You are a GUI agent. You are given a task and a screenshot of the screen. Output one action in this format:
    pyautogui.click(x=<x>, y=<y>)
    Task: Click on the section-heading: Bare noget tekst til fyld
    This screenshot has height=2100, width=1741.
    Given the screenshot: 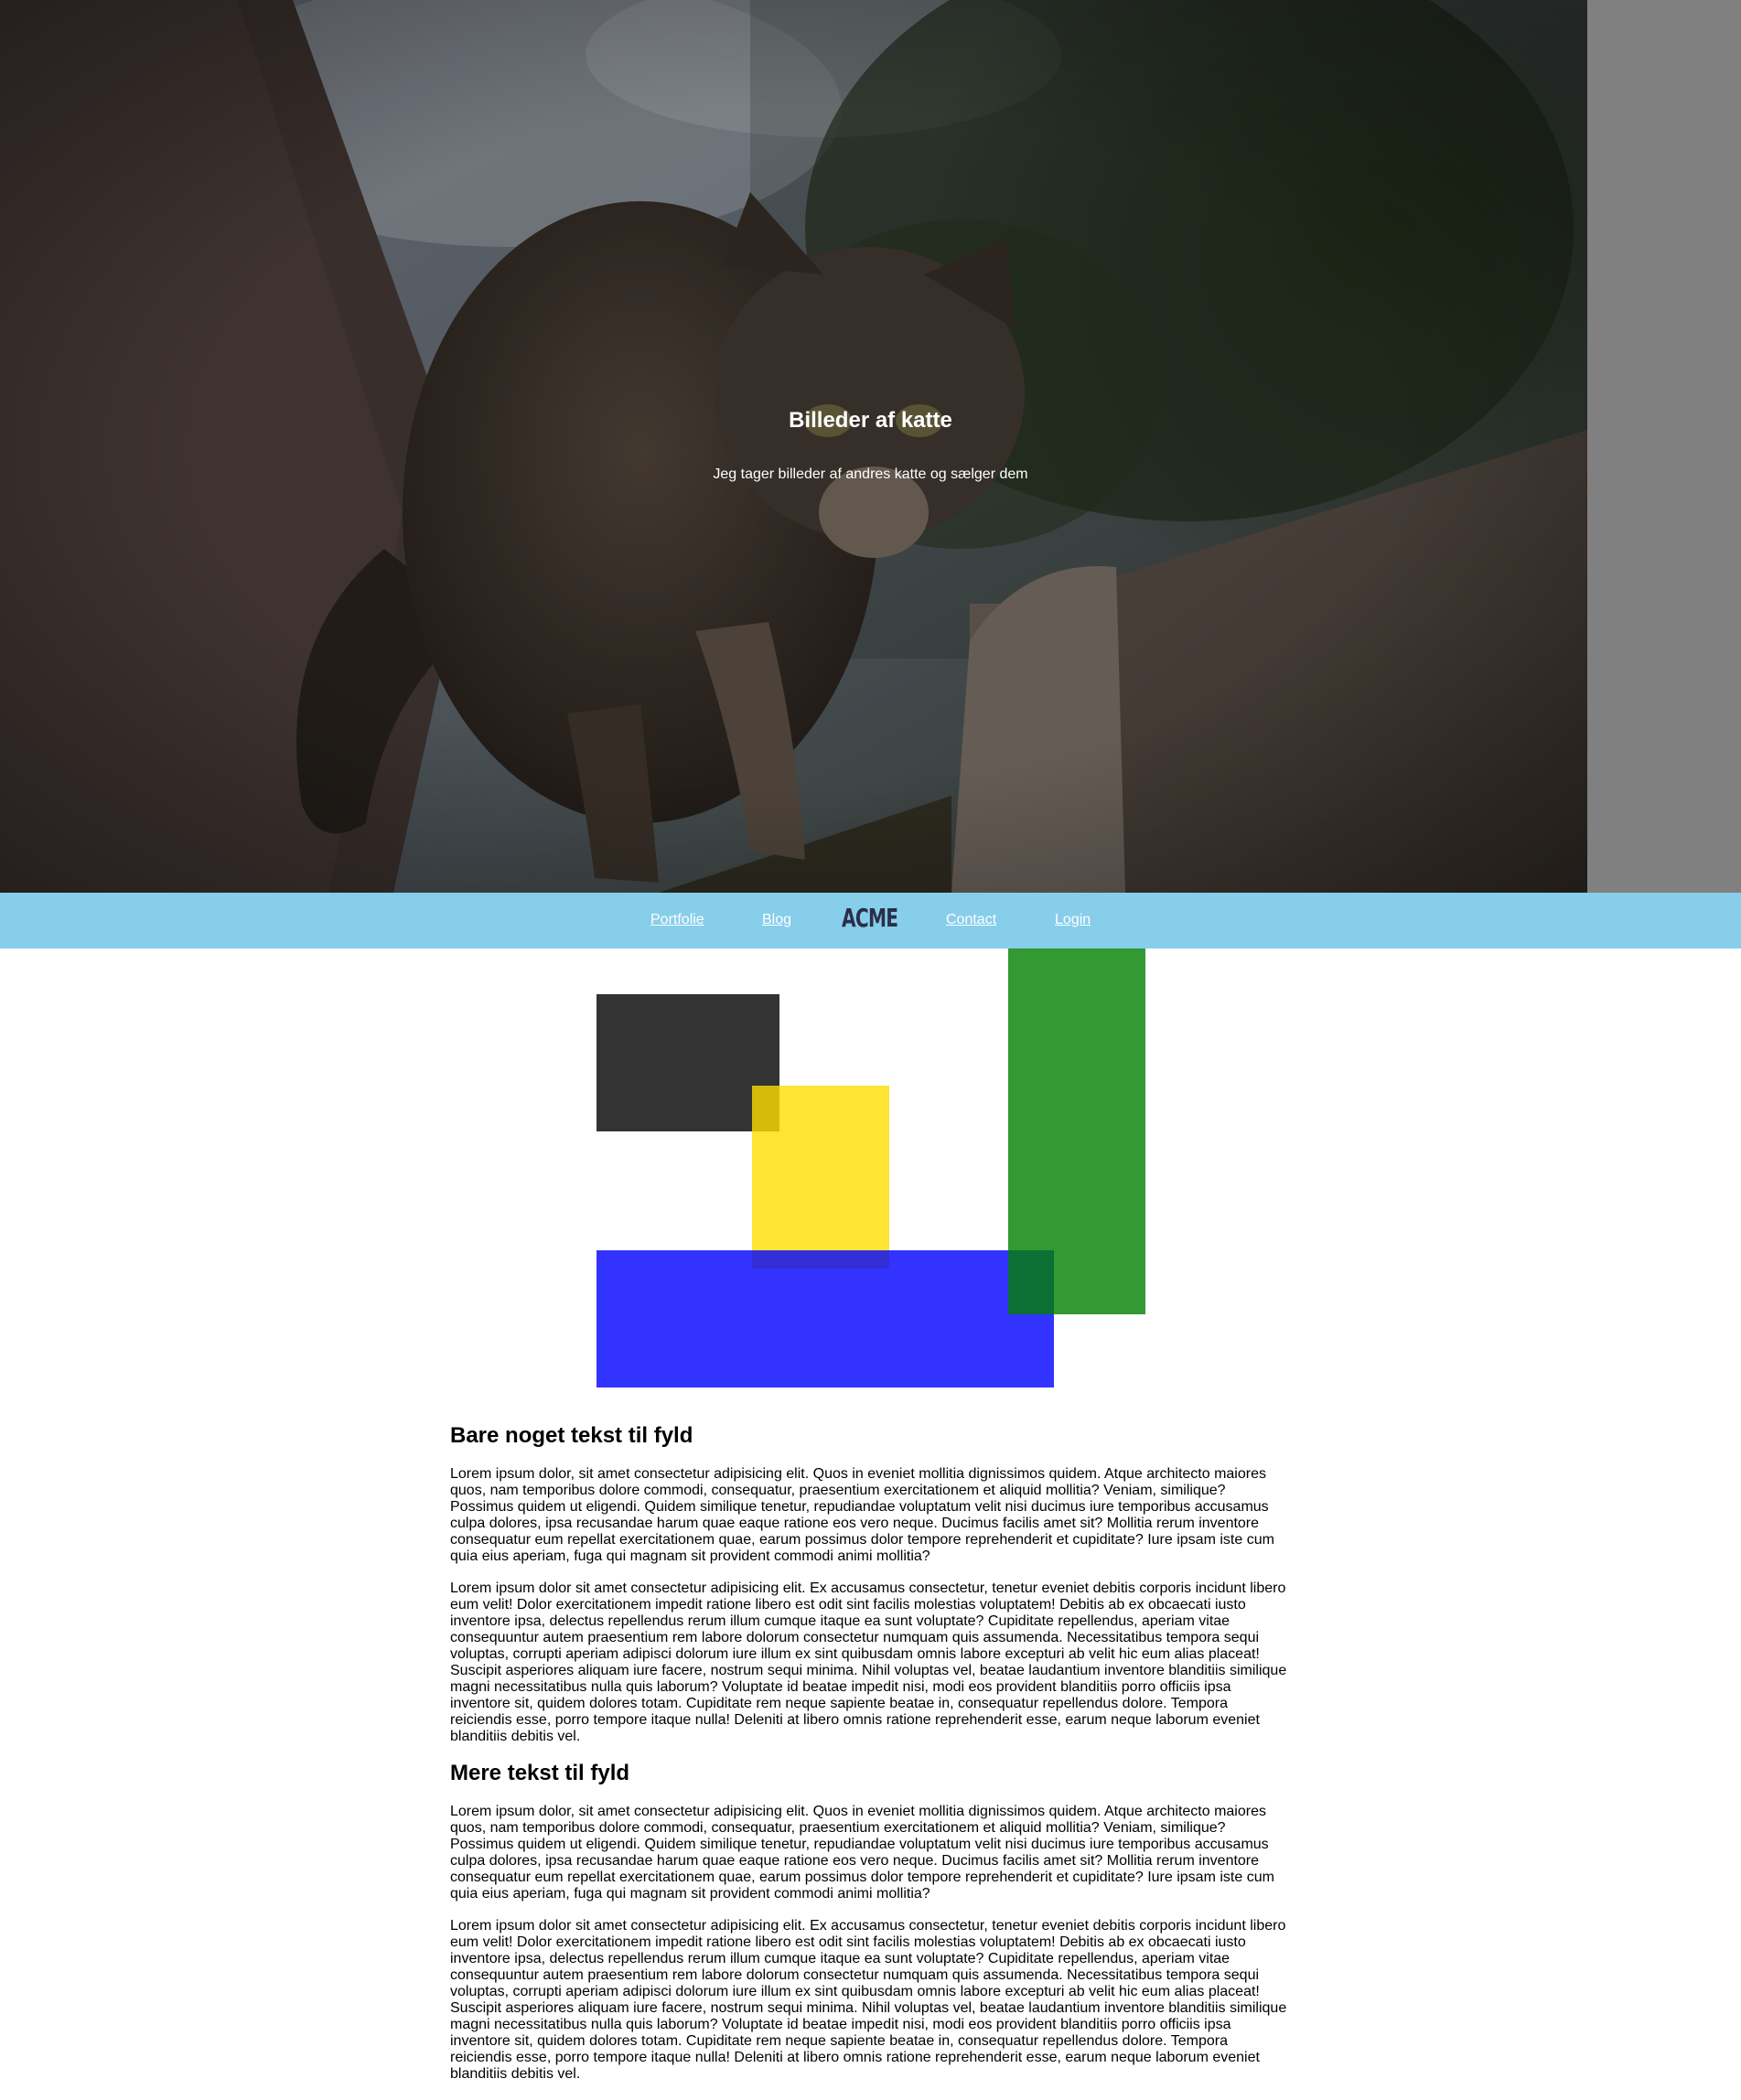 What is the action you would take?
    pyautogui.click(x=571, y=1435)
    